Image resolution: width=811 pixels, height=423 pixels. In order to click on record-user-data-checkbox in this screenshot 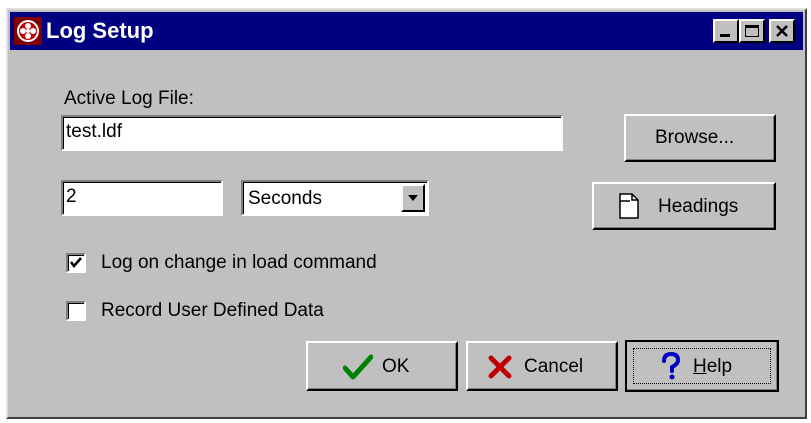, I will do `click(76, 311)`.